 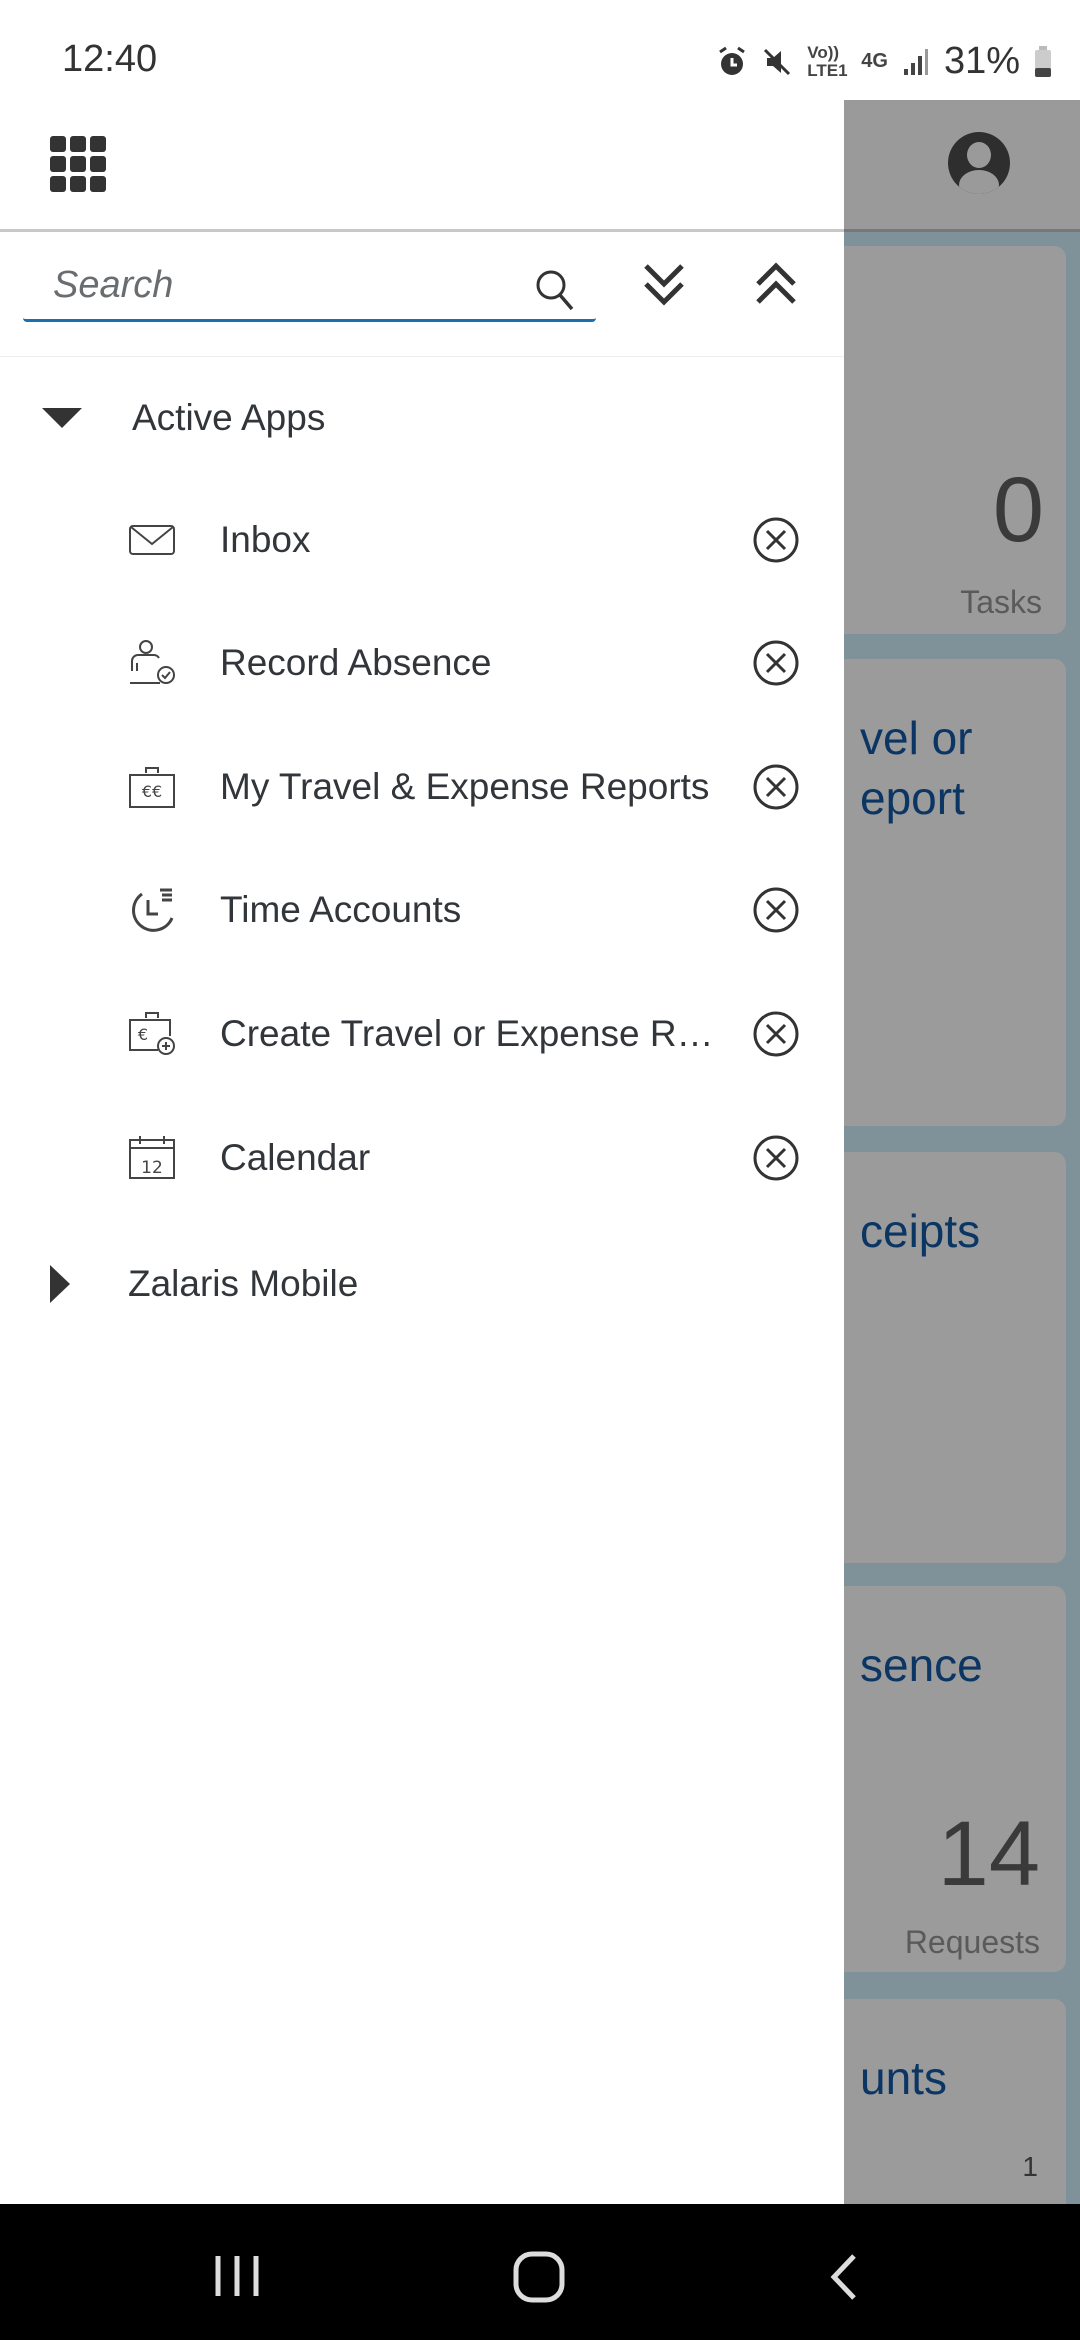 I want to click on calendar-icon: 12, so click(x=152, y=1157).